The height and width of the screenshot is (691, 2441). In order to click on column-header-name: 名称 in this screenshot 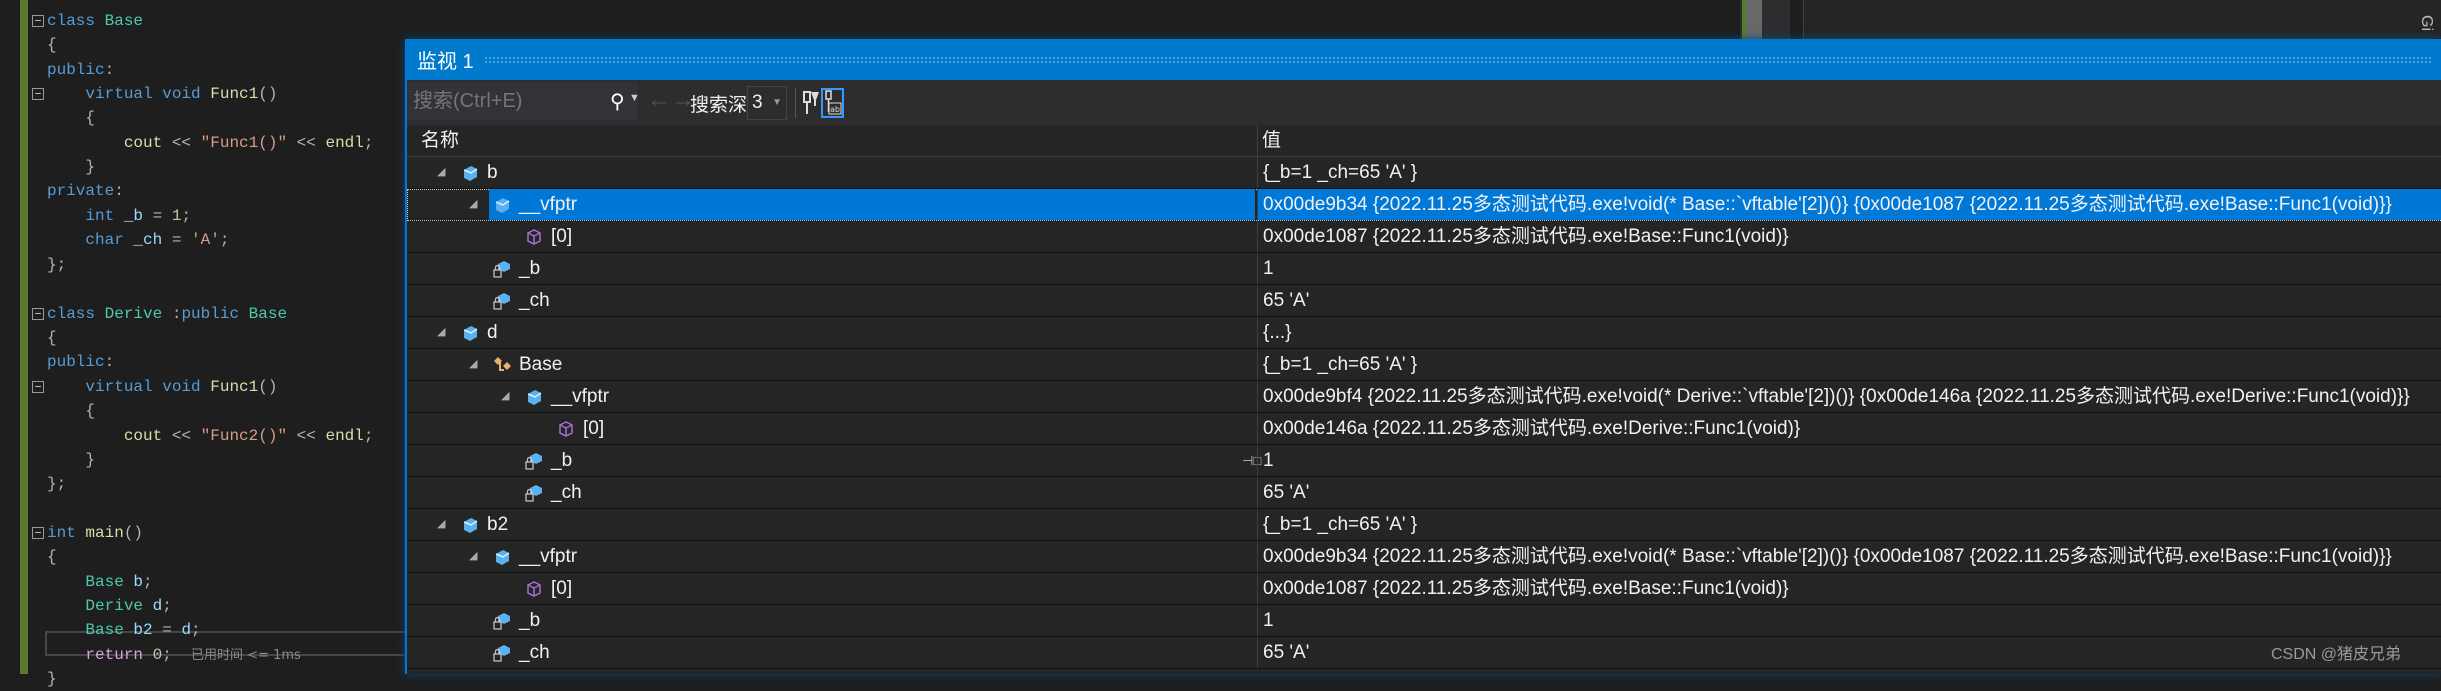, I will do `click(440, 141)`.